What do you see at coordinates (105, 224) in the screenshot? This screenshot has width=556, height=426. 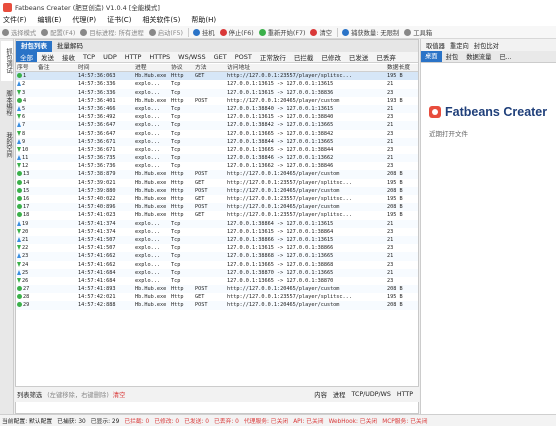 I see `cell-time: 14:57:41:374` at bounding box center [105, 224].